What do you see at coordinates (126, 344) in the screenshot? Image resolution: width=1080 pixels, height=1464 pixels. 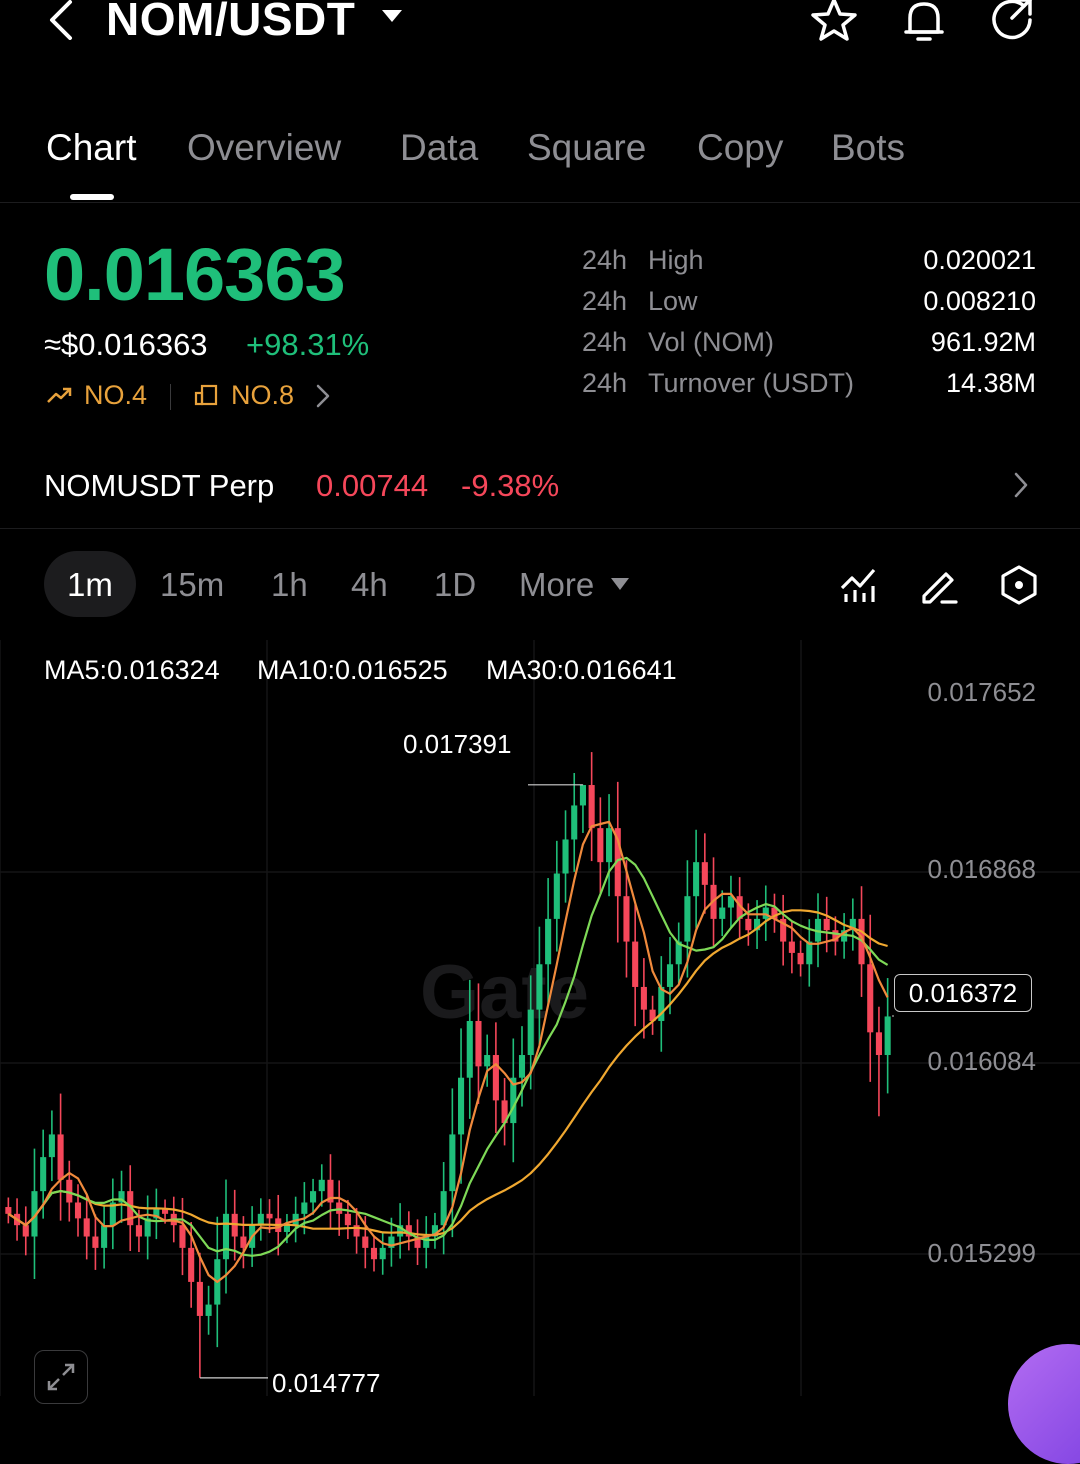 I see `usd-price: ≈$0.016363` at bounding box center [126, 344].